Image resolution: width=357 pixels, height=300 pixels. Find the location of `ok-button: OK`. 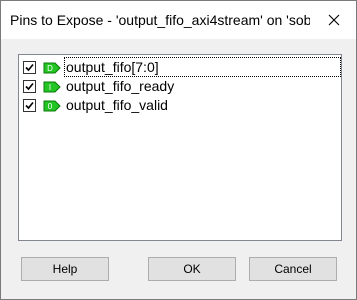

ok-button: OK is located at coordinates (192, 269).